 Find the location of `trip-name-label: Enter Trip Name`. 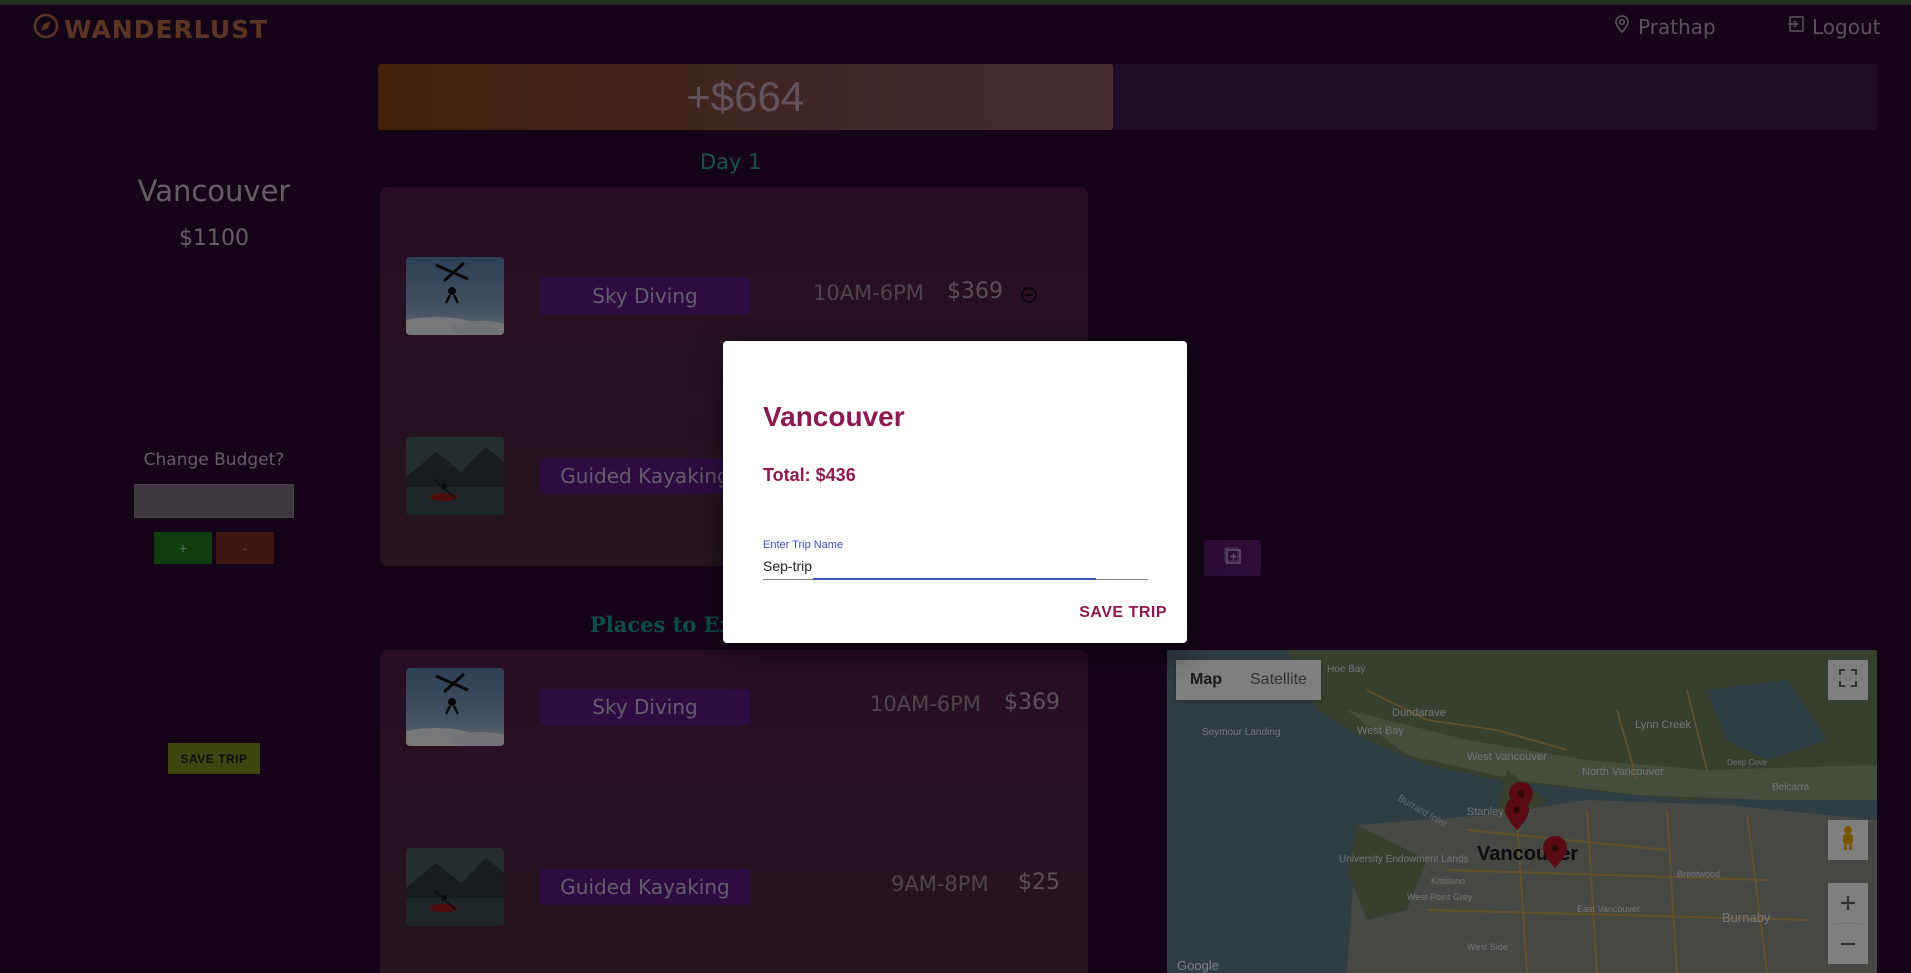

trip-name-label: Enter Trip Name is located at coordinates (803, 545).